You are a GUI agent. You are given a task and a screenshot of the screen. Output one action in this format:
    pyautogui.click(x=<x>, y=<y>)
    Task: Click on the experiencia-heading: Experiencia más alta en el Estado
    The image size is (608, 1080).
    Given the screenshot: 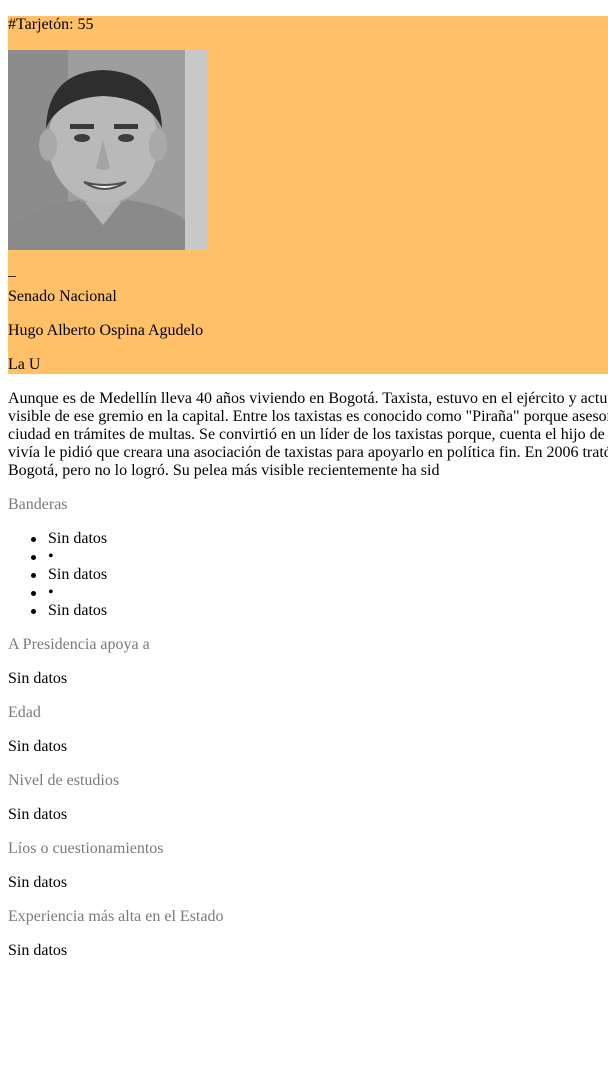 What is the action you would take?
    pyautogui.click(x=116, y=916)
    